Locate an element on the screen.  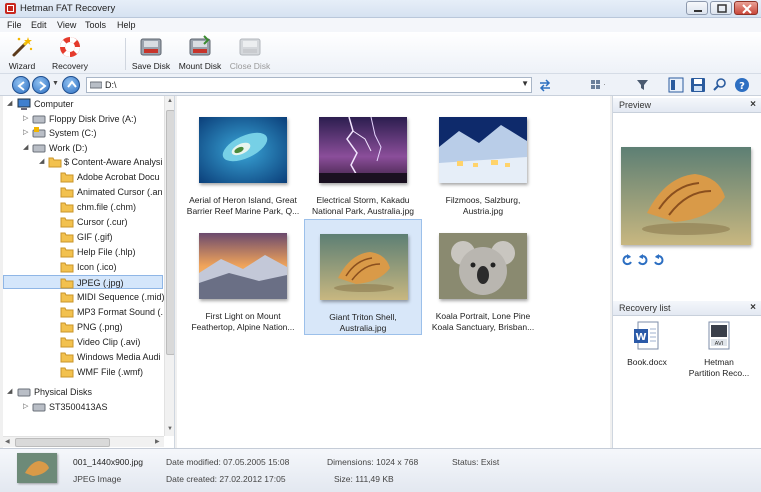
minimize-button is located at coordinates (697, 8).